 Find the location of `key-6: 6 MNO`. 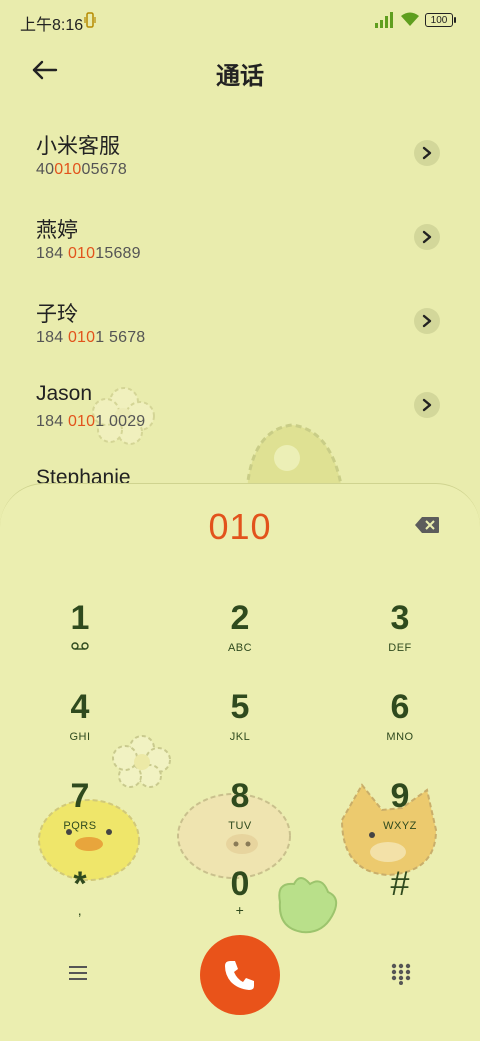

key-6: 6 MNO is located at coordinates (400, 724).